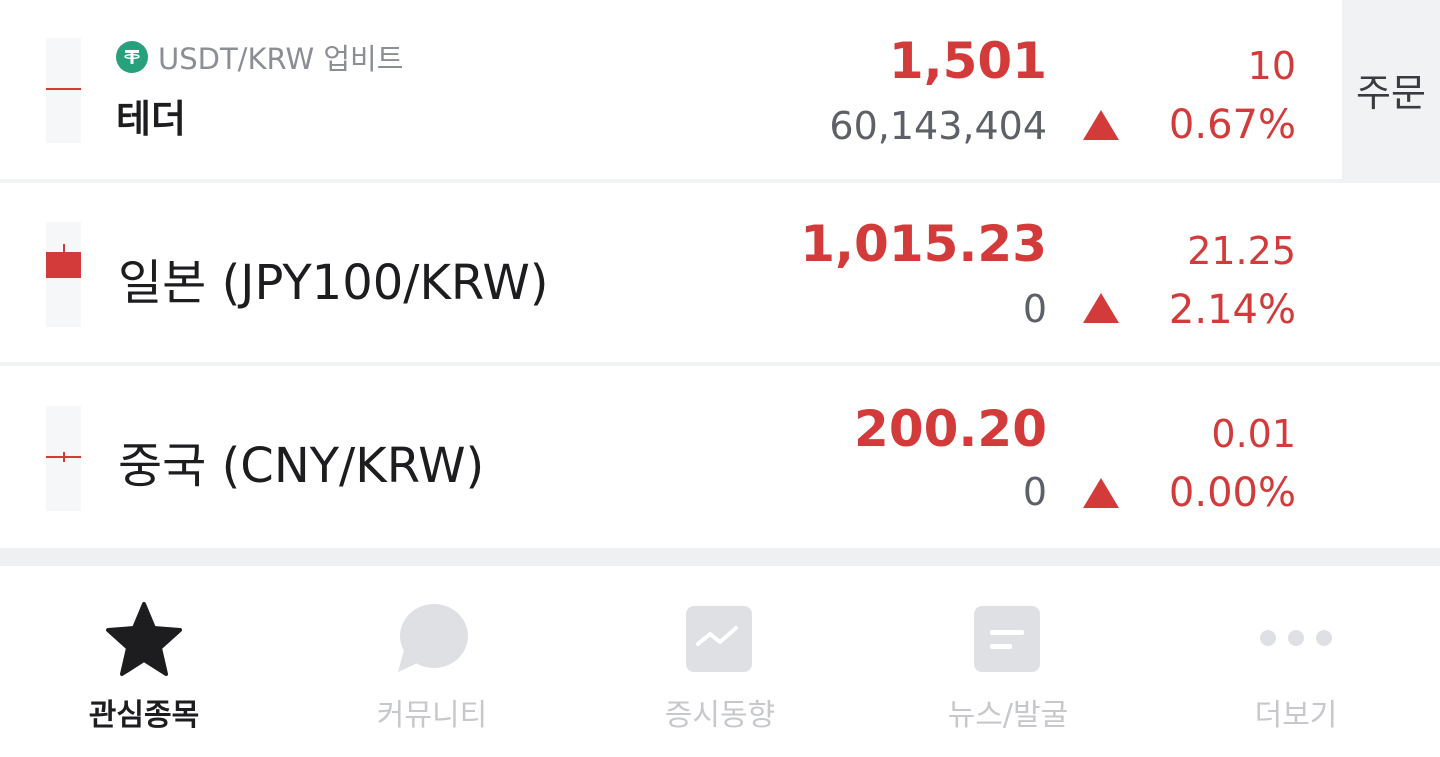 Image resolution: width=1440 pixels, height=757 pixels. Describe the element at coordinates (720, 557) in the screenshot. I see `section-separator` at that location.